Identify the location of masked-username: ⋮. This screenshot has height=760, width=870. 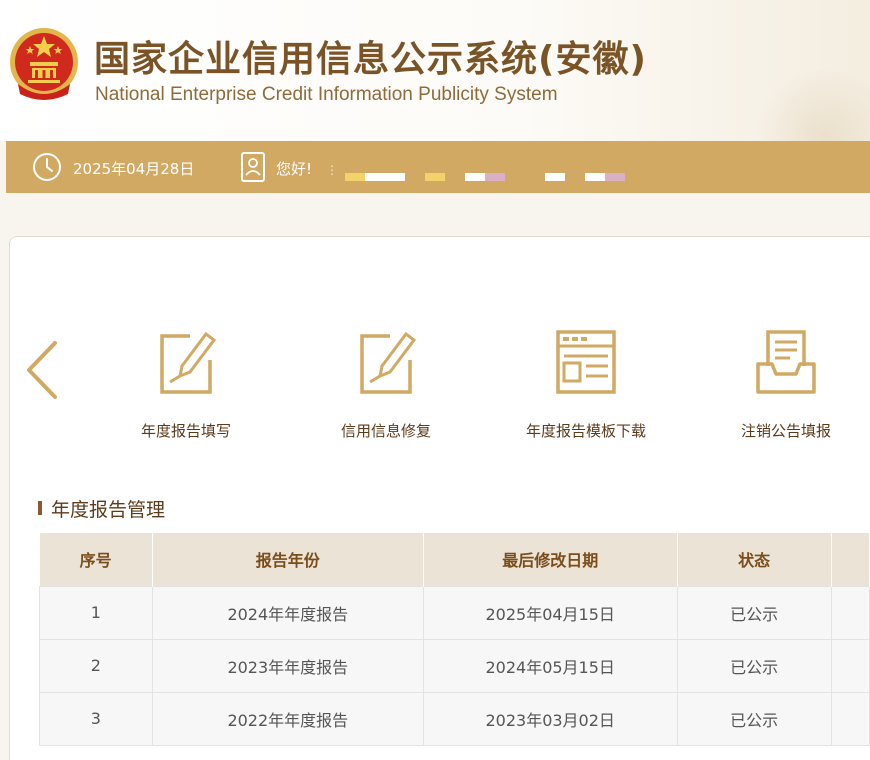
(332, 170).